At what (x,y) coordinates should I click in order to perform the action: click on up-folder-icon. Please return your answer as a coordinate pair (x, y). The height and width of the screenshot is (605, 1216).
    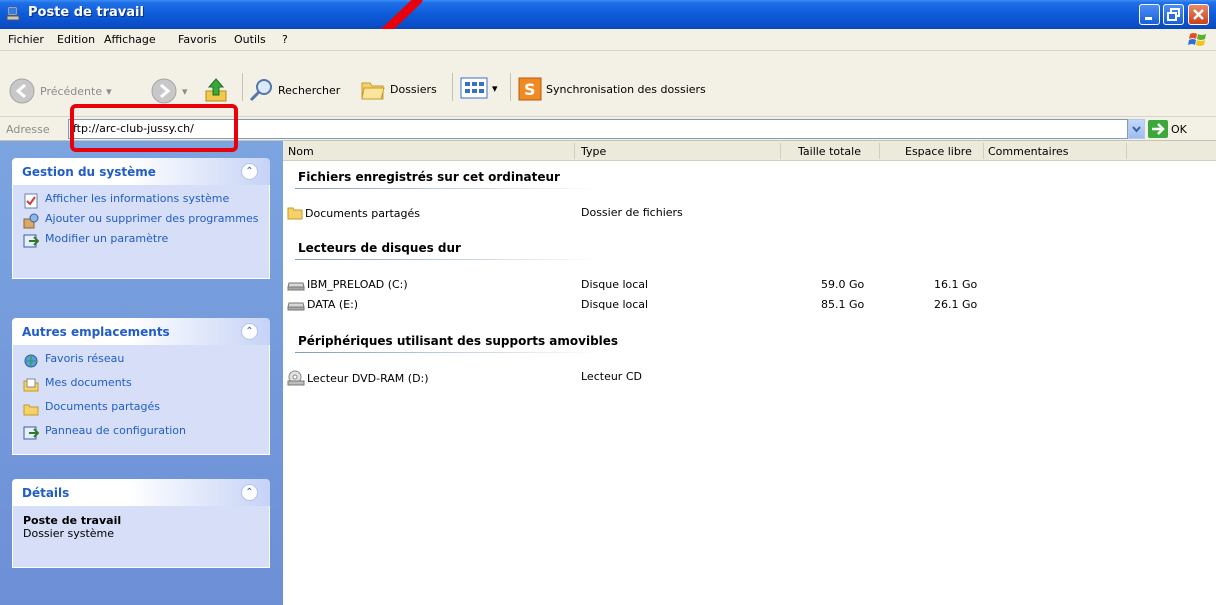
    Looking at the image, I should click on (216, 90).